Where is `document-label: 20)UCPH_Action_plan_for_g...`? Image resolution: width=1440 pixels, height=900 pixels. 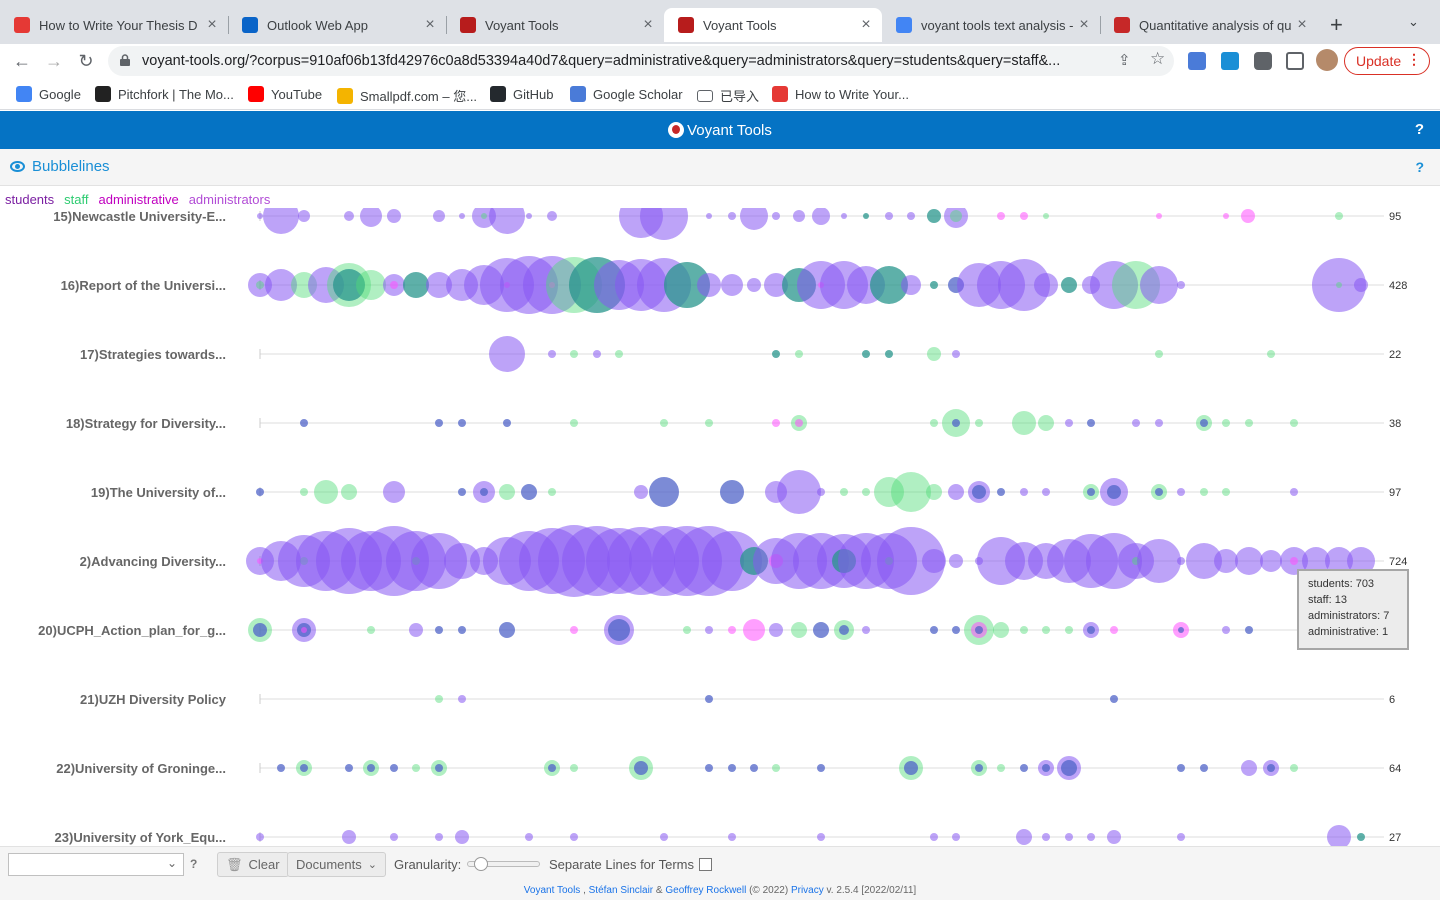
document-label: 20)UCPH_Action_plan_for_g... is located at coordinates (132, 630).